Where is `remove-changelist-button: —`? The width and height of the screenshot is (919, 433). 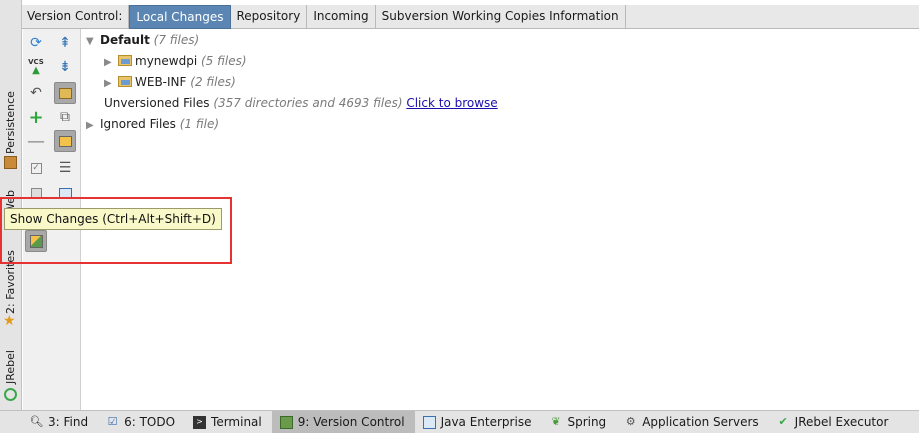 remove-changelist-button: — is located at coordinates (36, 141).